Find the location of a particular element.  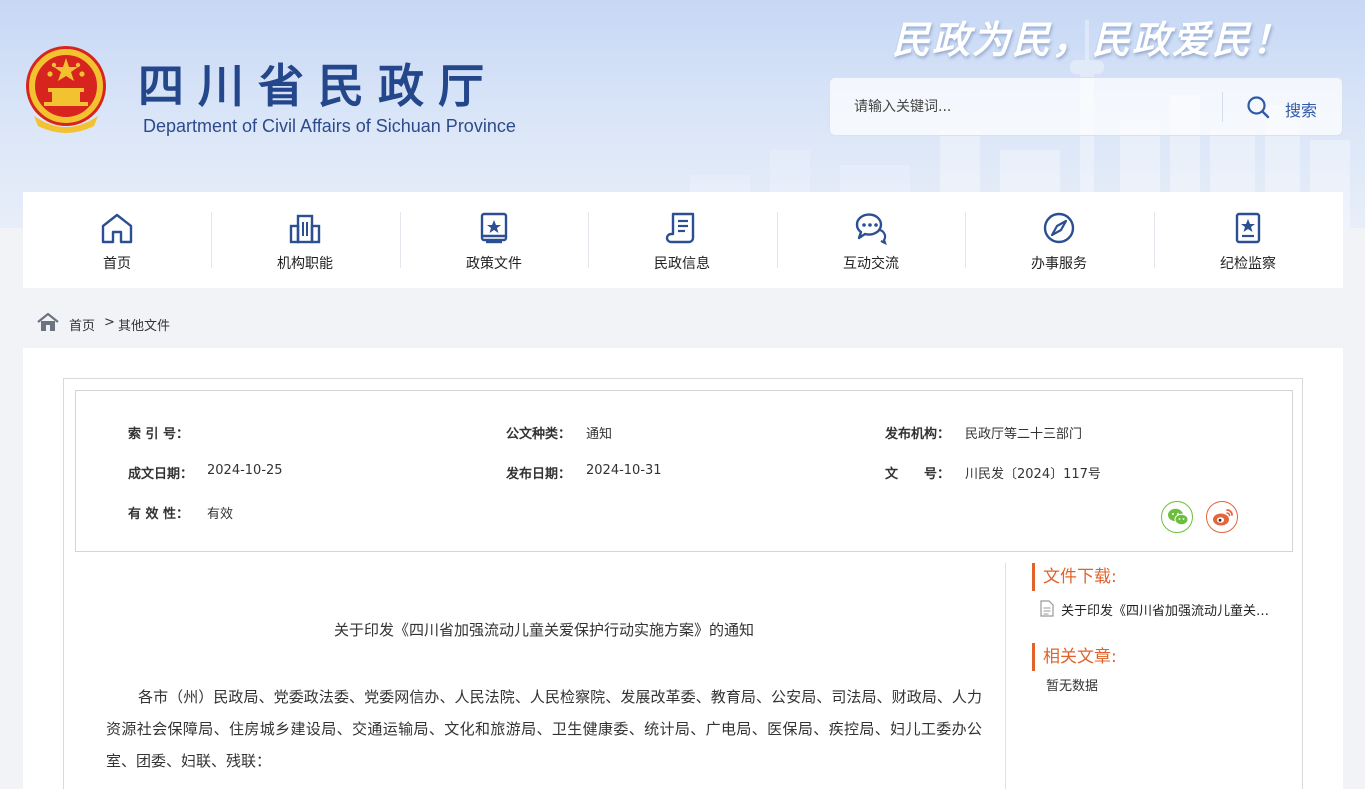

wechat-icon is located at coordinates (1178, 517).